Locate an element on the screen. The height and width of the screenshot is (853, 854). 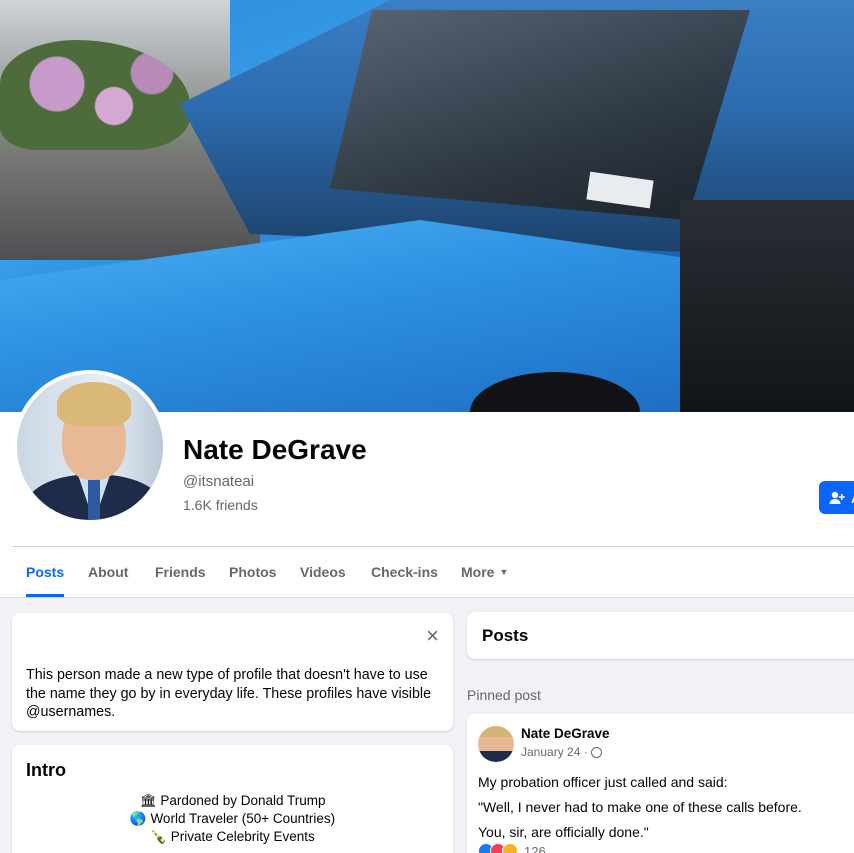
profile-username: @itsnateai is located at coordinates (219, 481).